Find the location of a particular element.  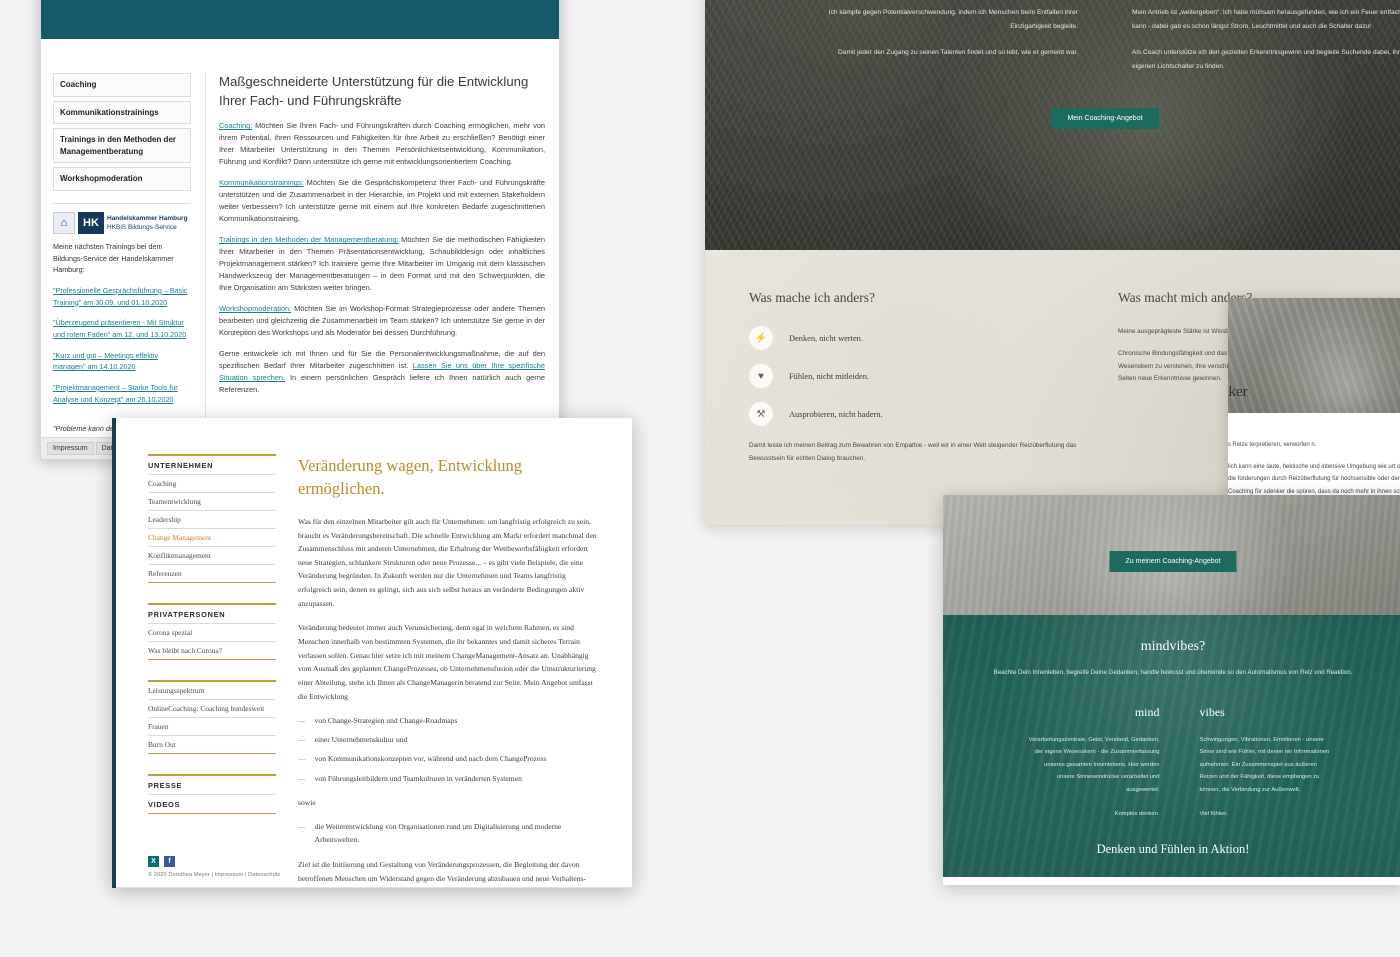

paragraph-workshop-lead: Workshopmoderation: is located at coordinates (255, 308).